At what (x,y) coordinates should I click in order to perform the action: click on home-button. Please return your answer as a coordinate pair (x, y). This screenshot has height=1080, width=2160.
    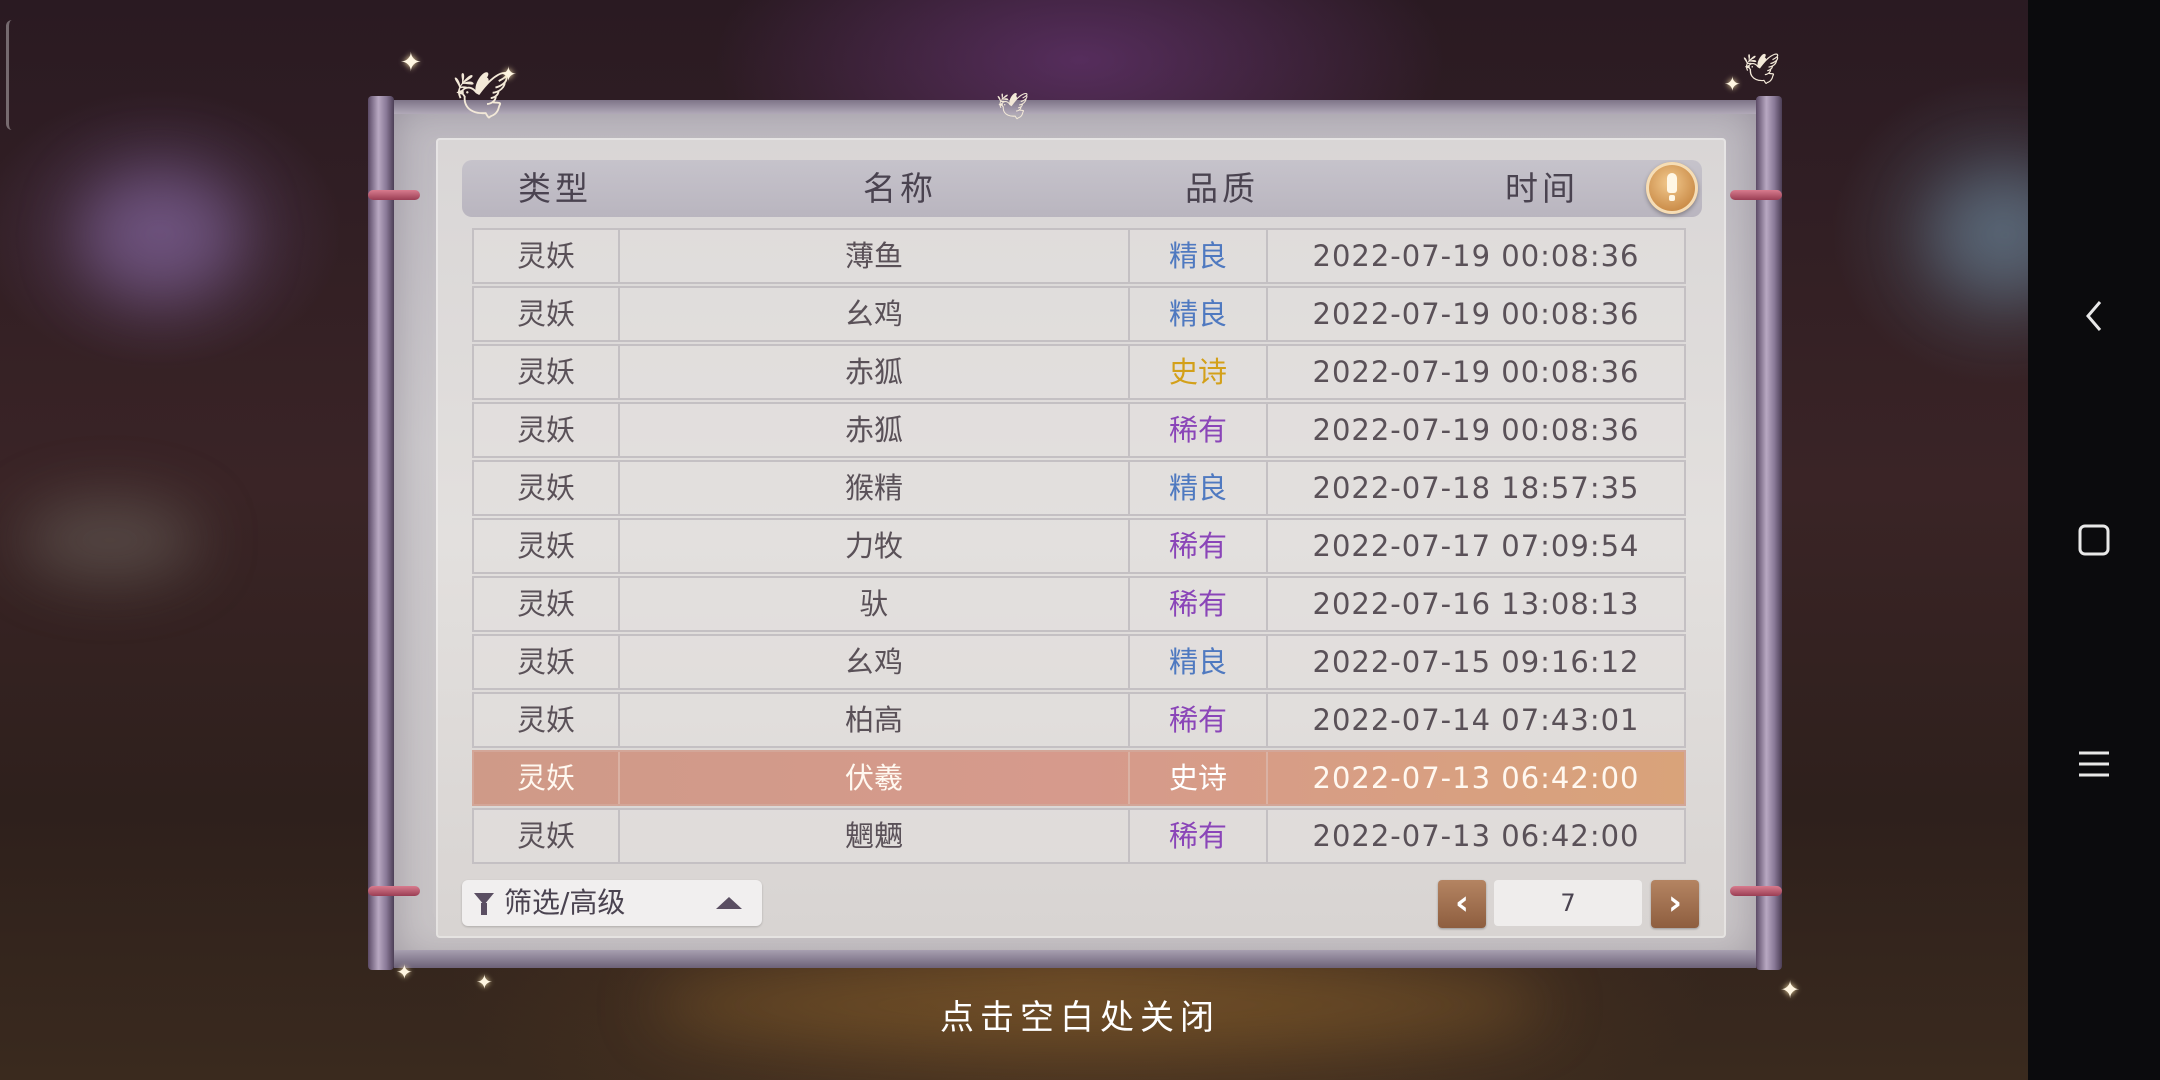
    Looking at the image, I should click on (2094, 540).